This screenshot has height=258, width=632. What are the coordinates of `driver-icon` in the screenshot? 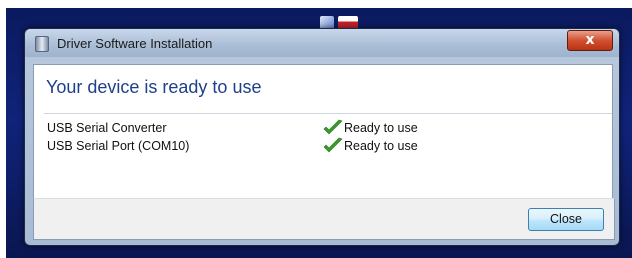 It's located at (42, 44).